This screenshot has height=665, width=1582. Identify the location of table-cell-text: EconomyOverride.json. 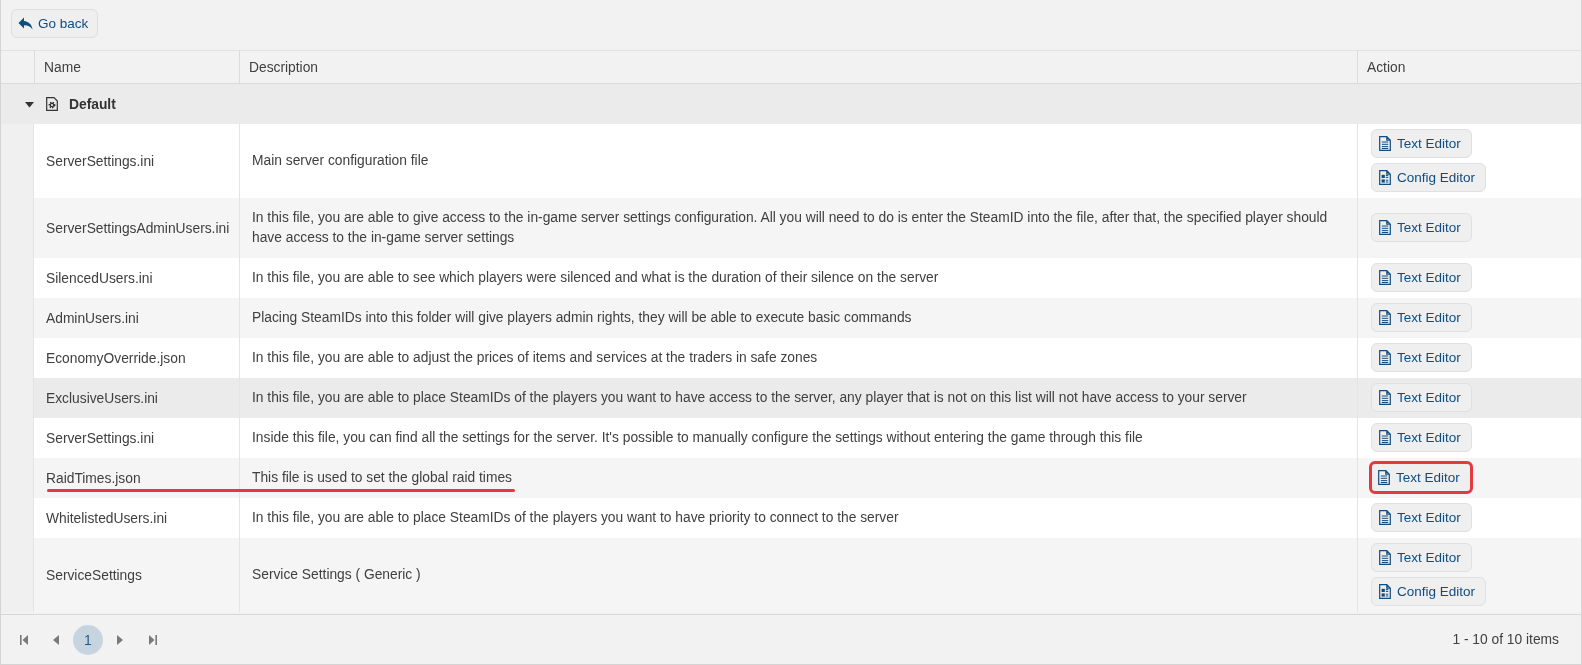
(116, 358).